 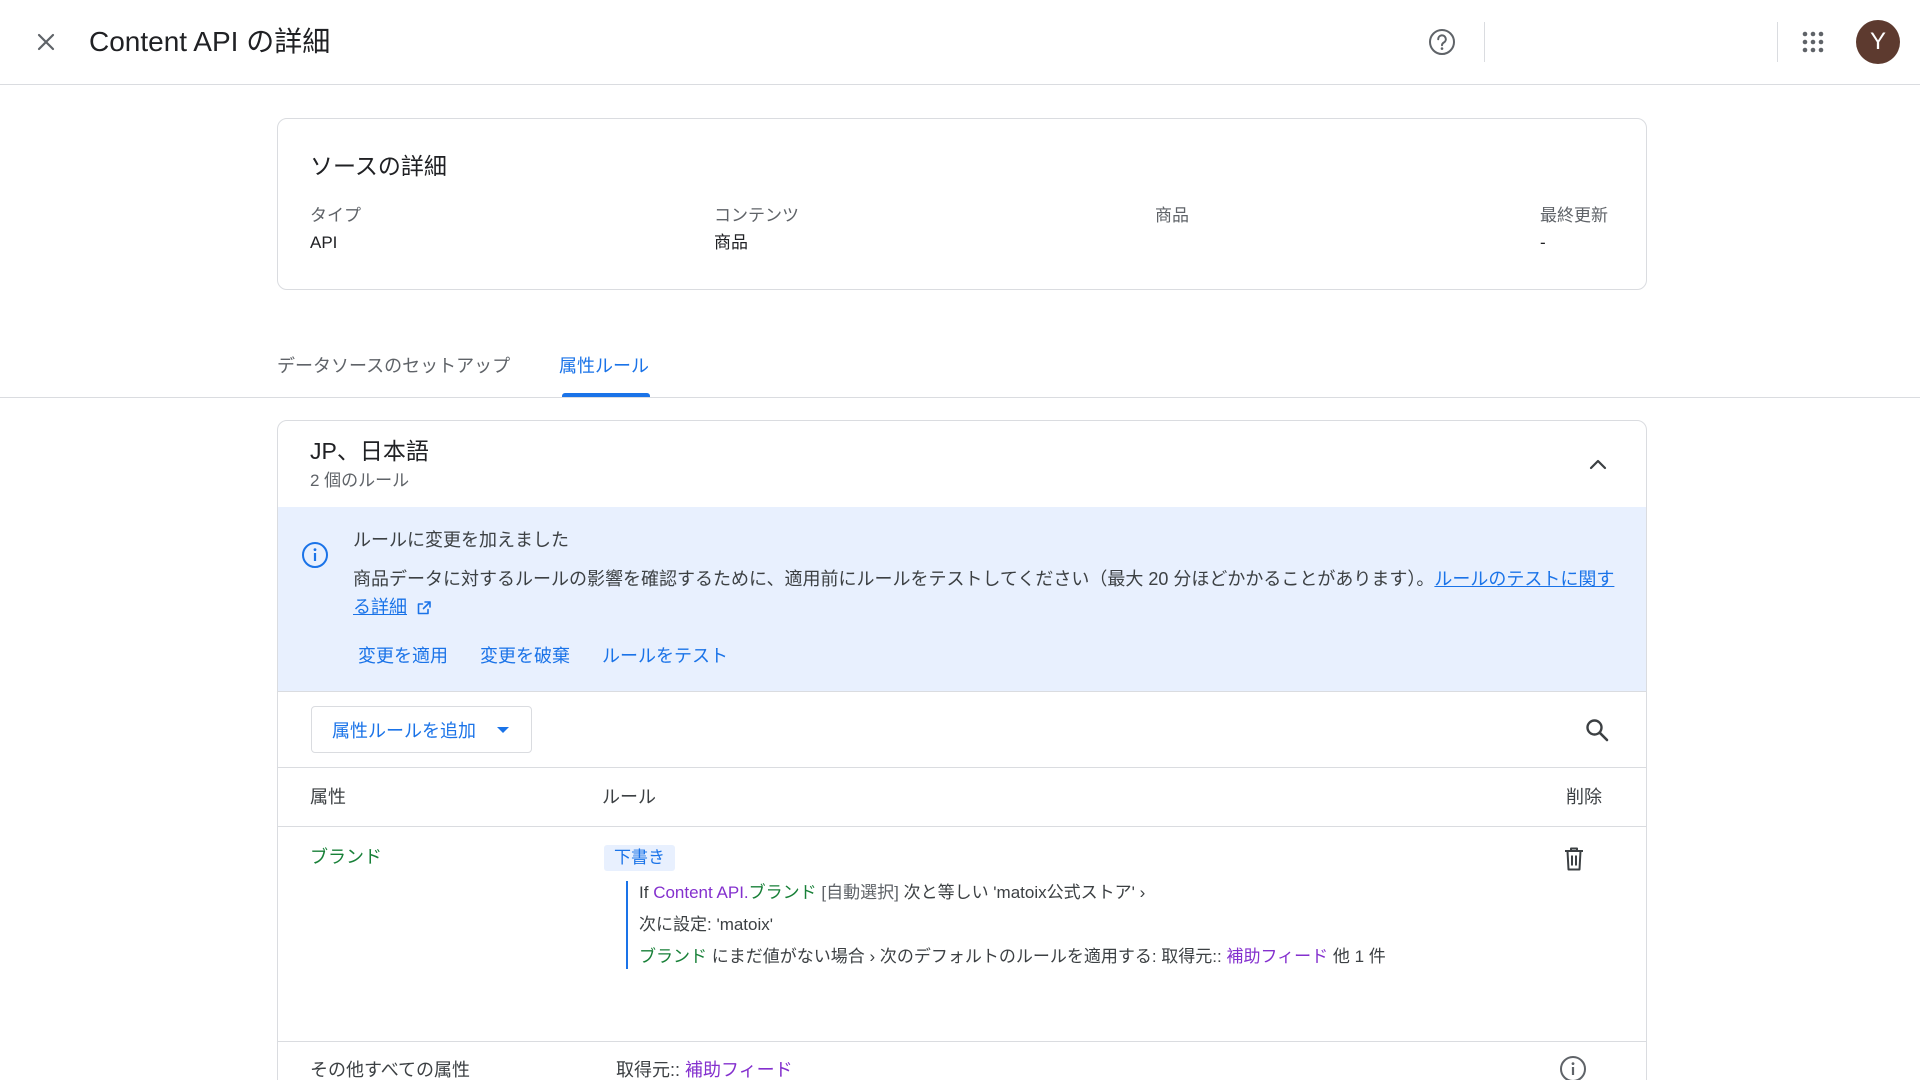 I want to click on test-rules-button: ルールをテスト, so click(x=665, y=656).